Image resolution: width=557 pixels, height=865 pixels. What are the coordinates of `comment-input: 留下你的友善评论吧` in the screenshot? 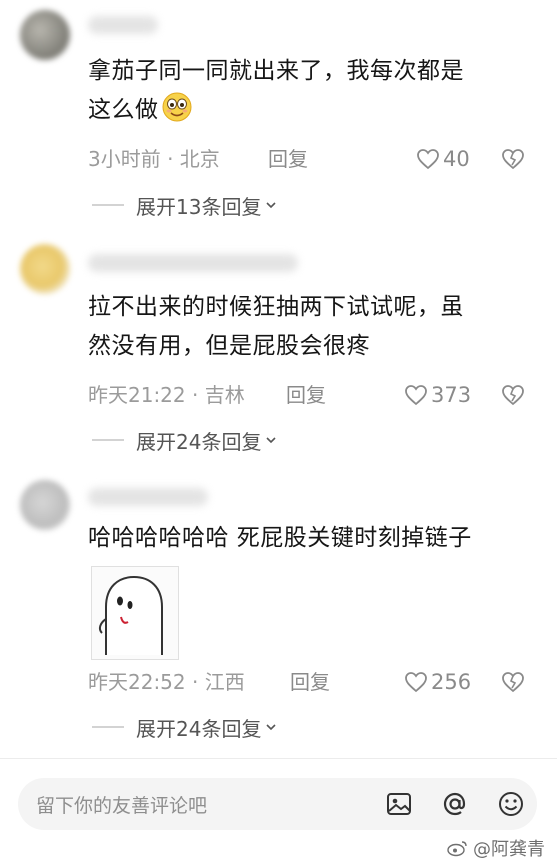 It's located at (277, 804).